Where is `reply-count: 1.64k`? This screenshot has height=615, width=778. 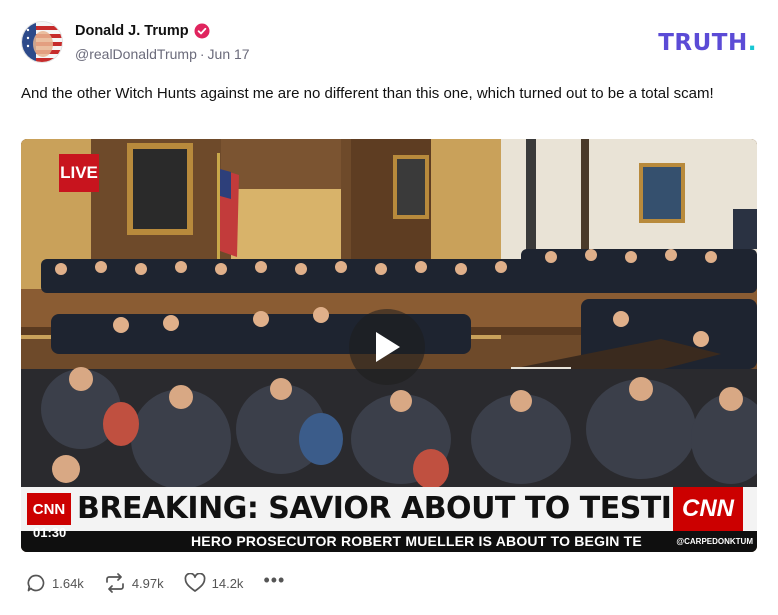 reply-count: 1.64k is located at coordinates (68, 583).